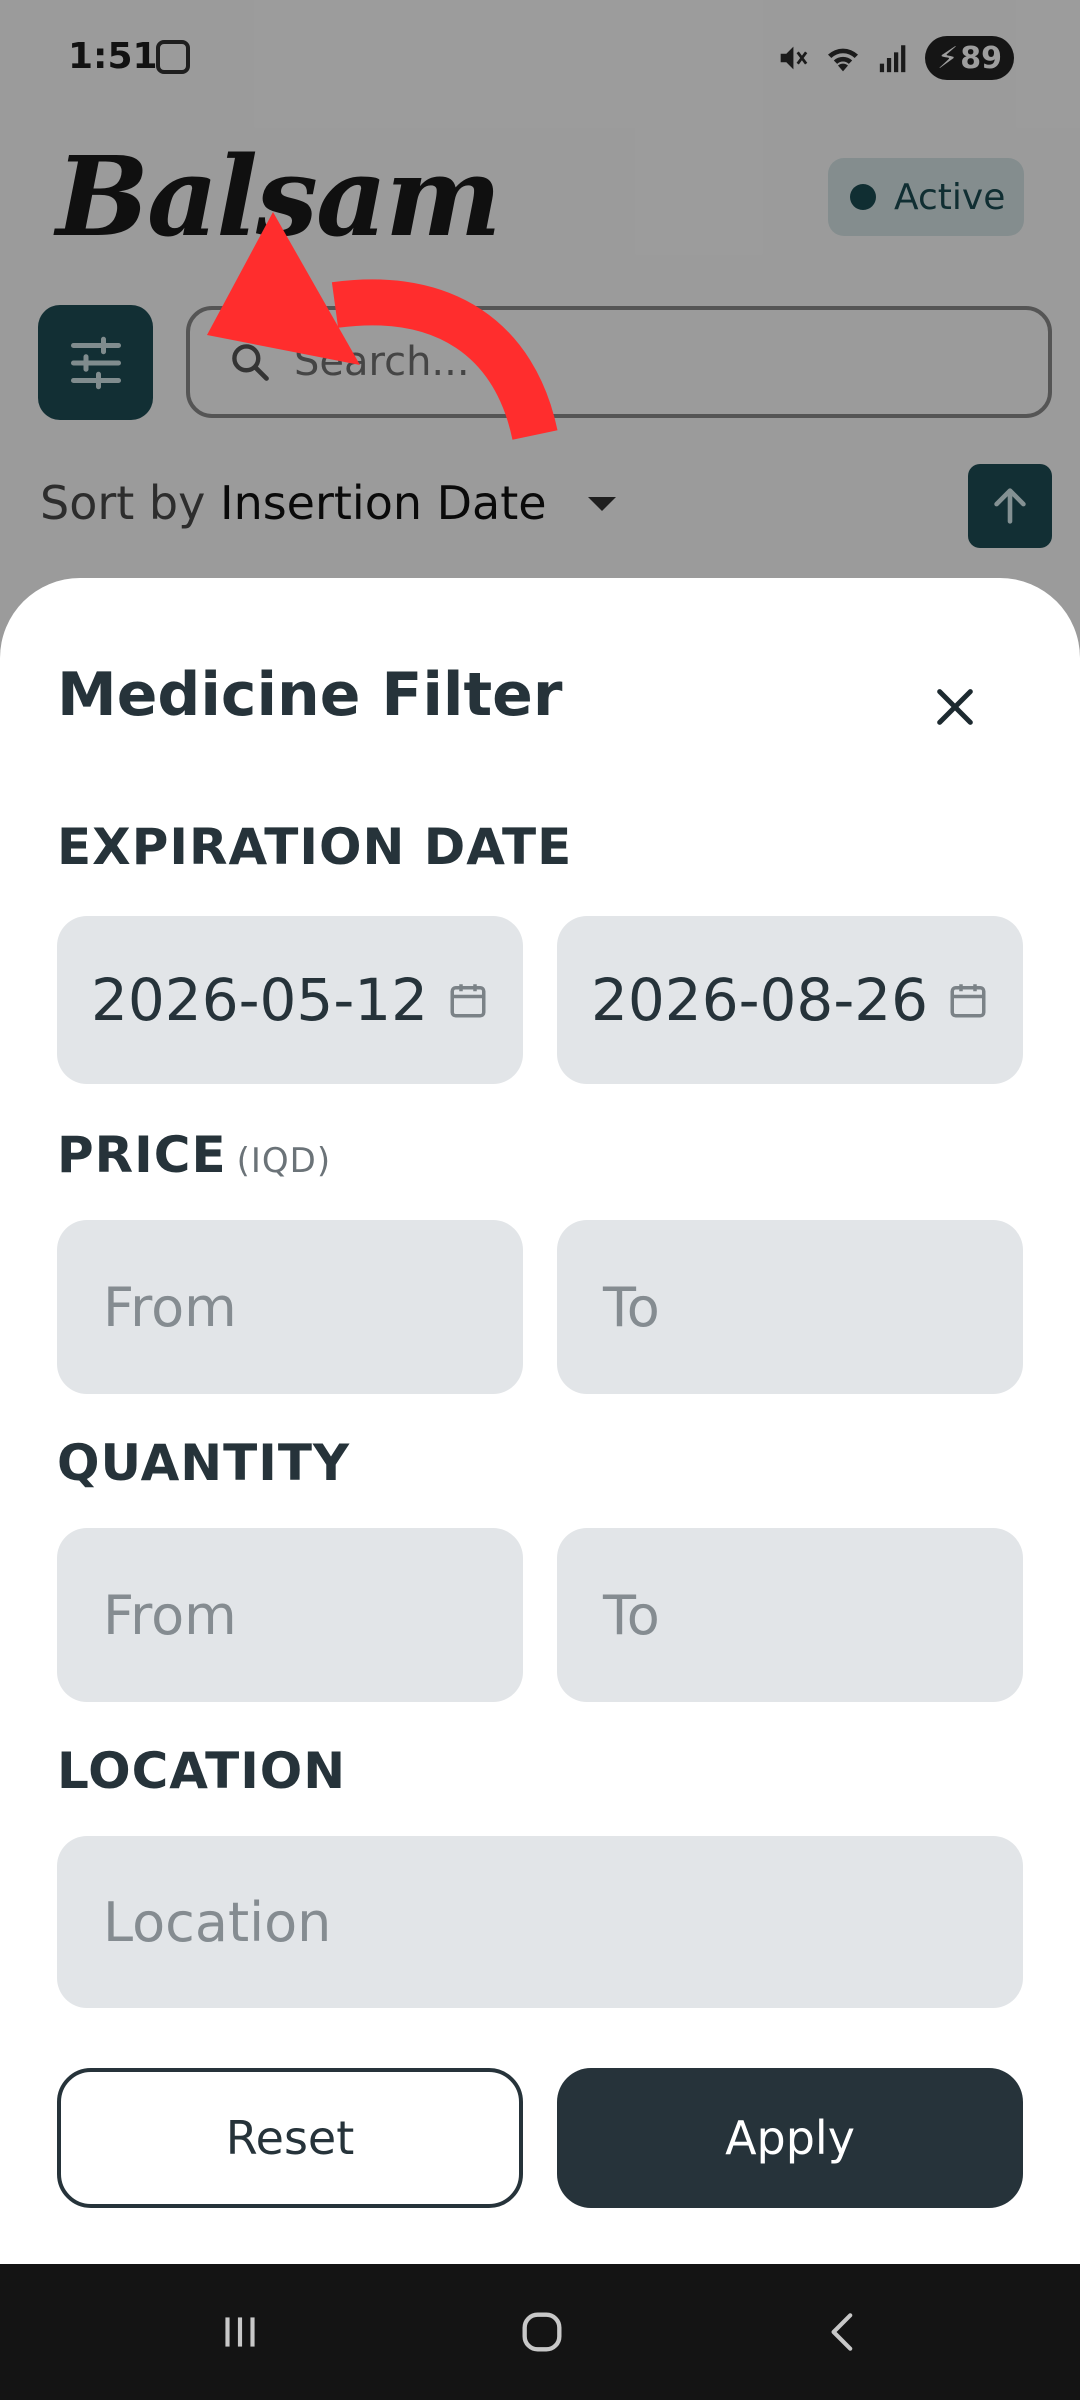 This screenshot has height=2400, width=1080. I want to click on expiration-date-label: EXPIRATION DATE, so click(314, 847).